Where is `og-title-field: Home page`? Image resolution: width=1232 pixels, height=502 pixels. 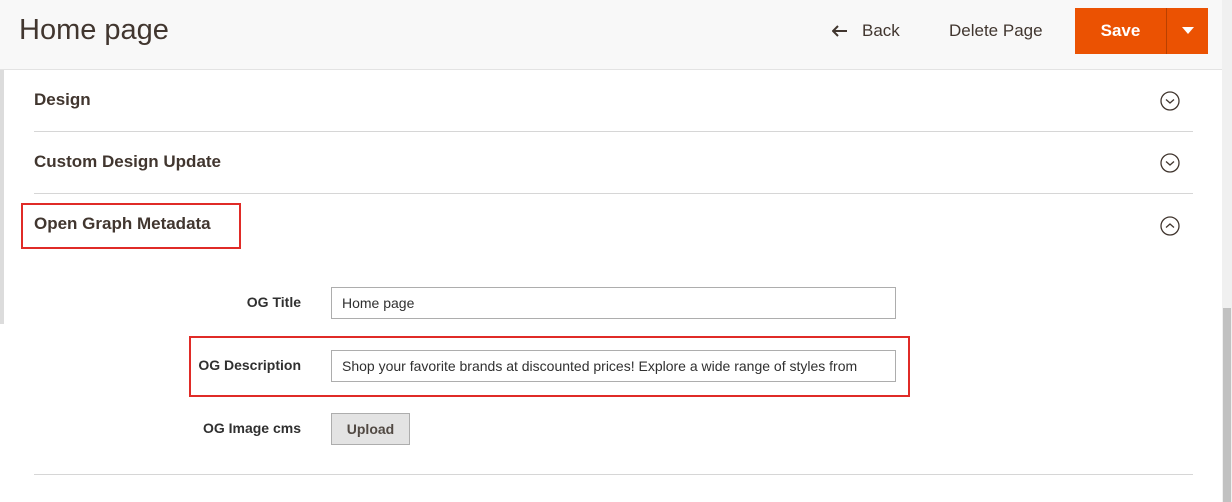
og-title-field: Home page is located at coordinates (613, 303).